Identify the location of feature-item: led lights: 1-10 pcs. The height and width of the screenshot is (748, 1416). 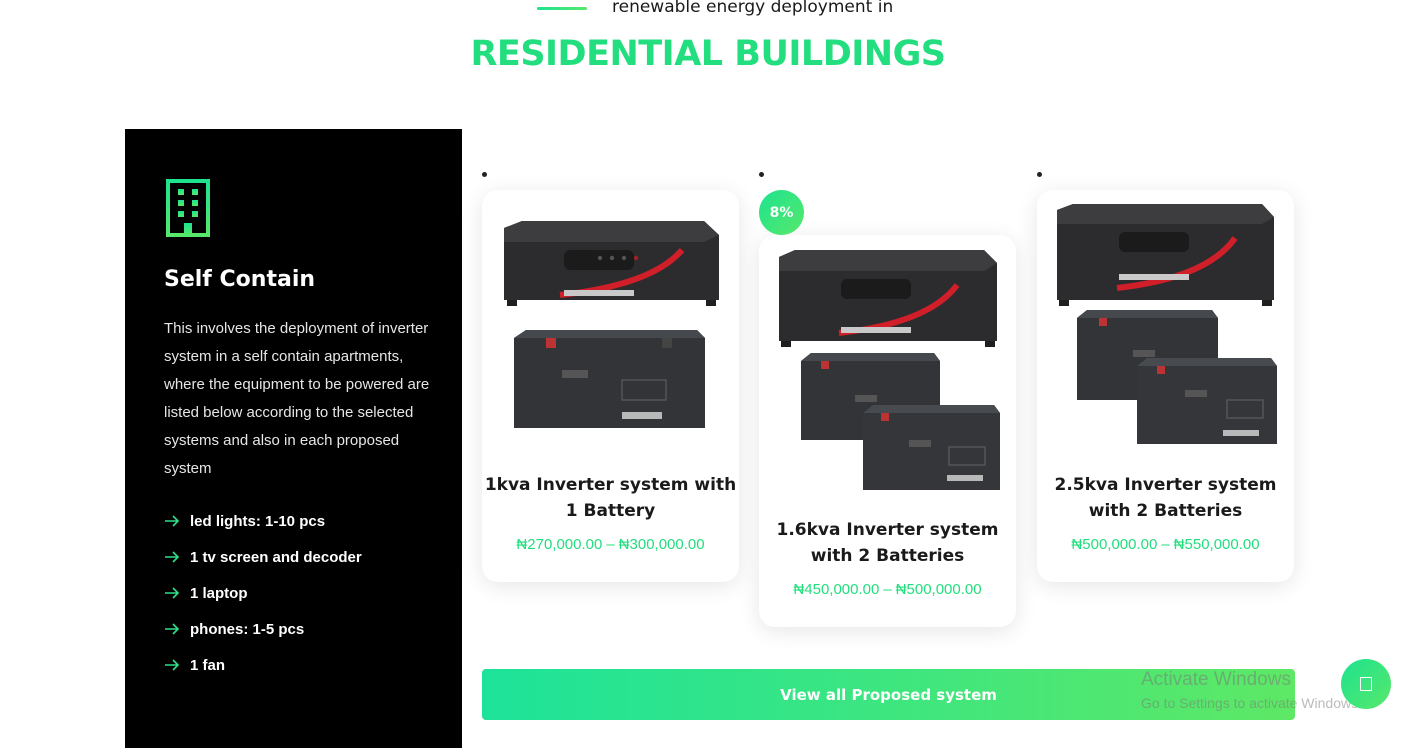
(263, 521).